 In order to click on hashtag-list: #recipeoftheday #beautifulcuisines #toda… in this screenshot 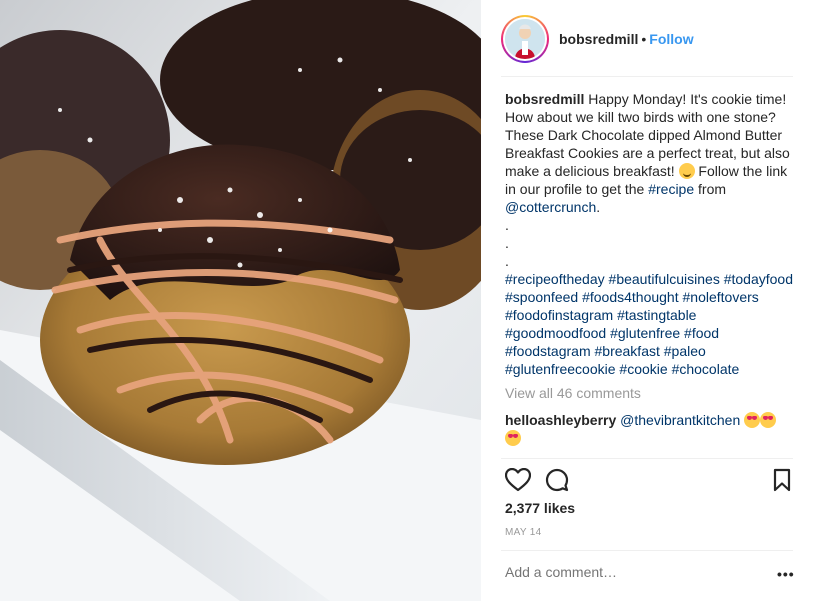, I will do `click(650, 324)`.